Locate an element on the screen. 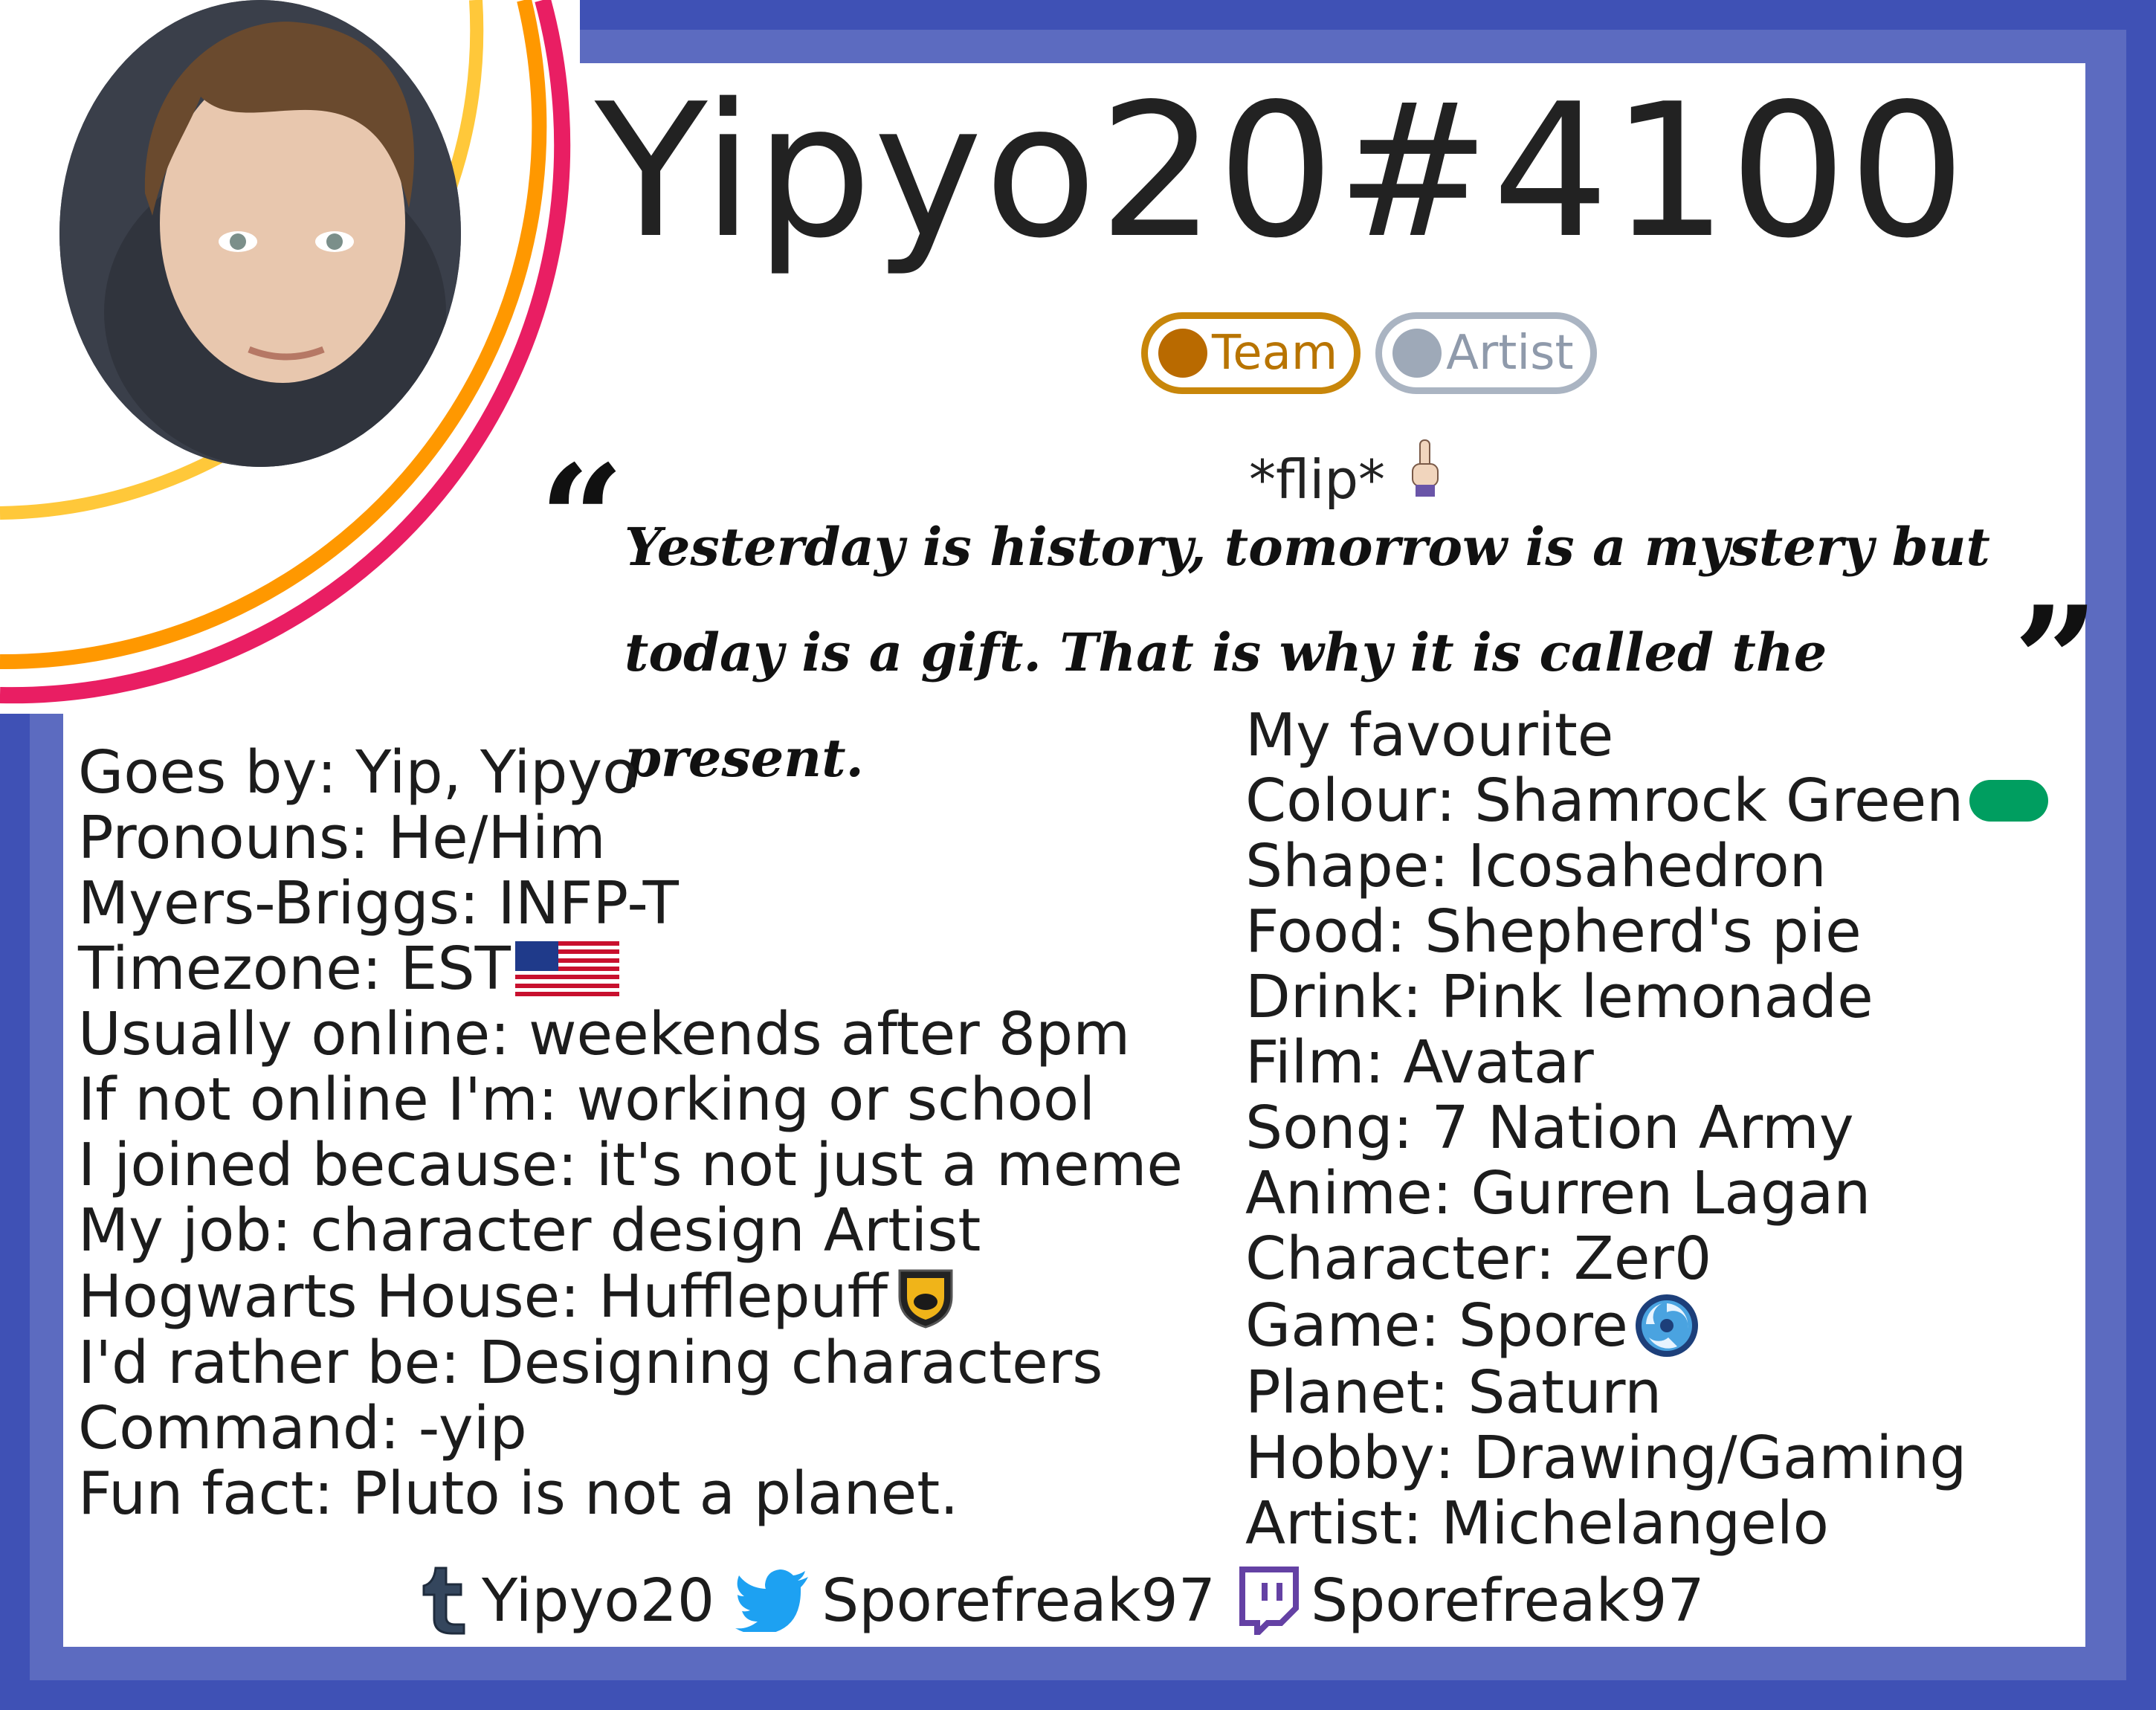  item-value: Gurren Lagan is located at coordinates (1671, 1193).